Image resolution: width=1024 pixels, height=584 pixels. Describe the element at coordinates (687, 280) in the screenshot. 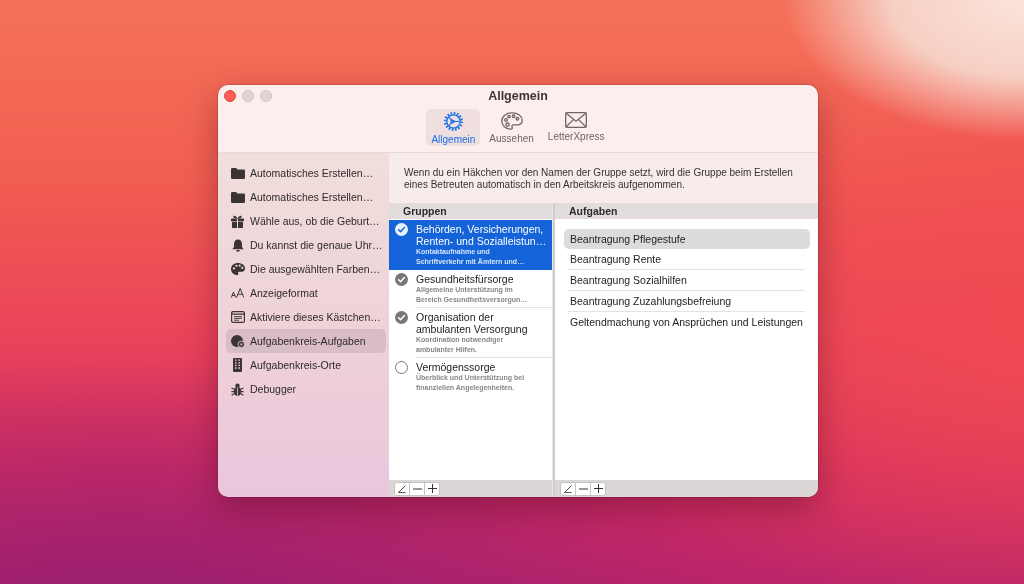

I see `task-row: Beantragung Sozialhilfen` at that location.